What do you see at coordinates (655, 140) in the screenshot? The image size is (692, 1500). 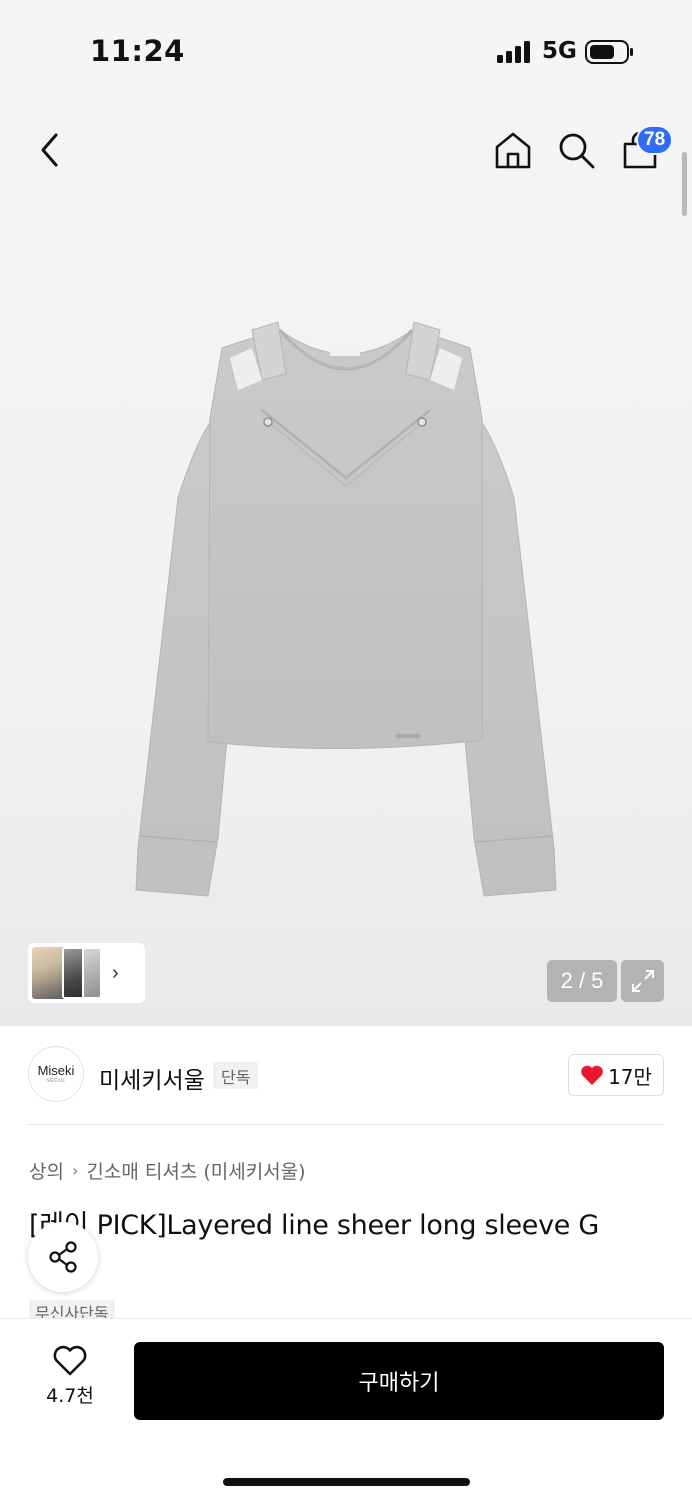 I see `cart-count-badge: 78` at bounding box center [655, 140].